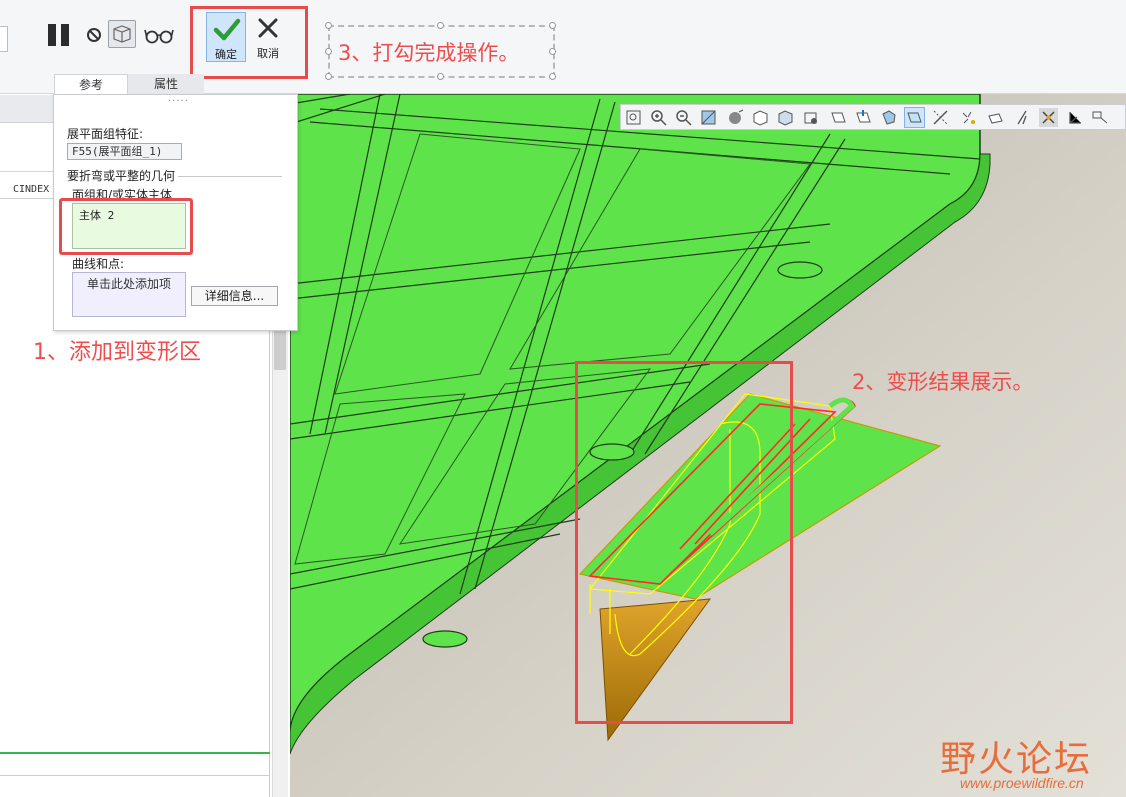  Describe the element at coordinates (31, 189) in the screenshot. I see `column-header-cindex: CINDEX` at that location.